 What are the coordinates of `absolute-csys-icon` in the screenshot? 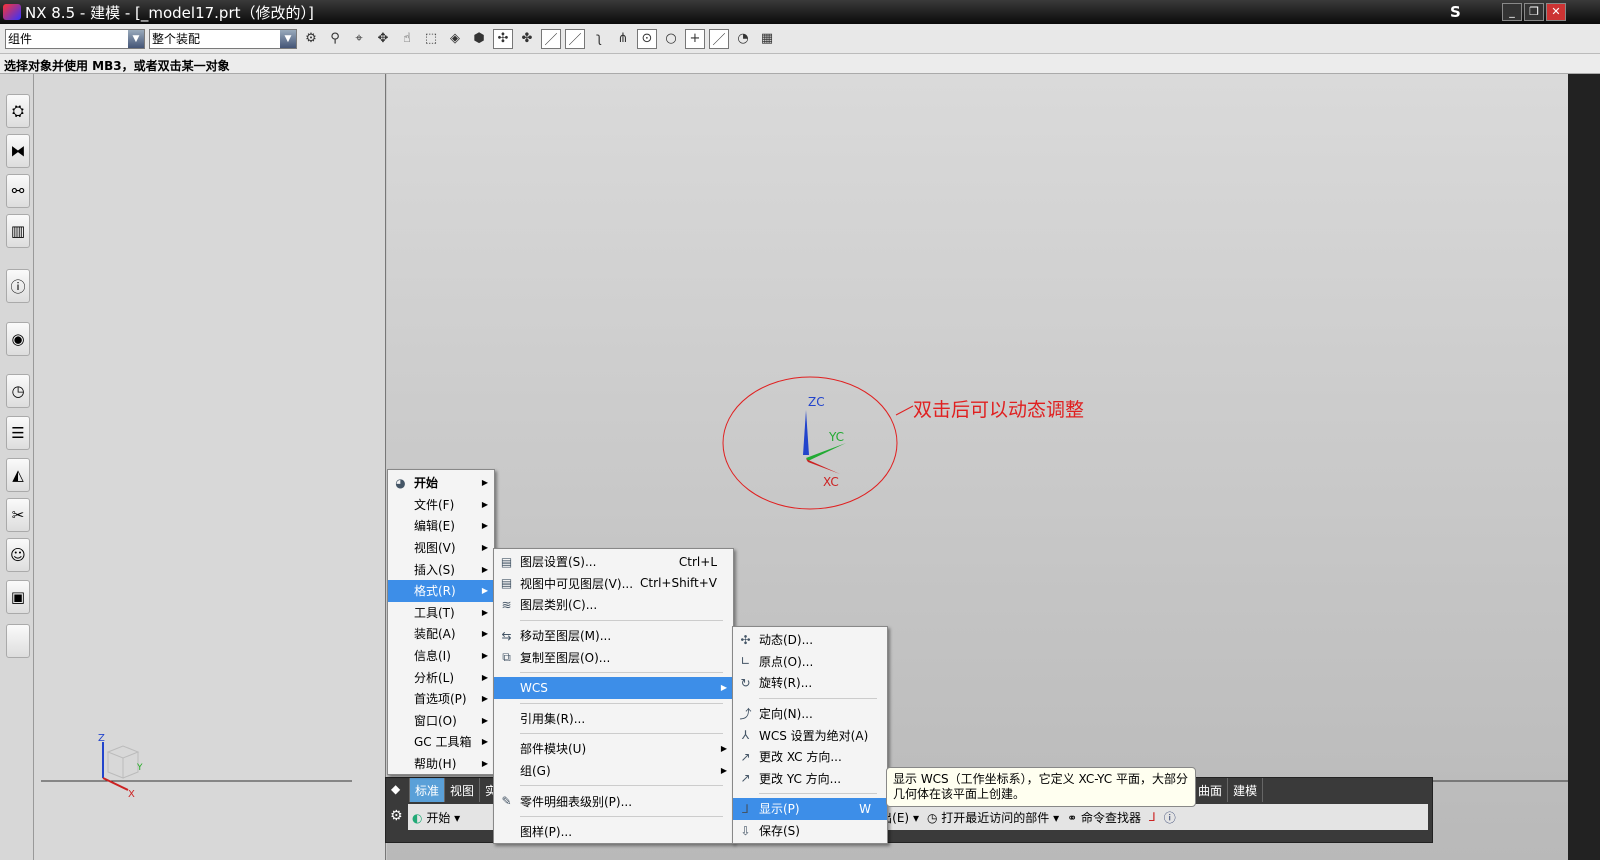 It's located at (121, 766).